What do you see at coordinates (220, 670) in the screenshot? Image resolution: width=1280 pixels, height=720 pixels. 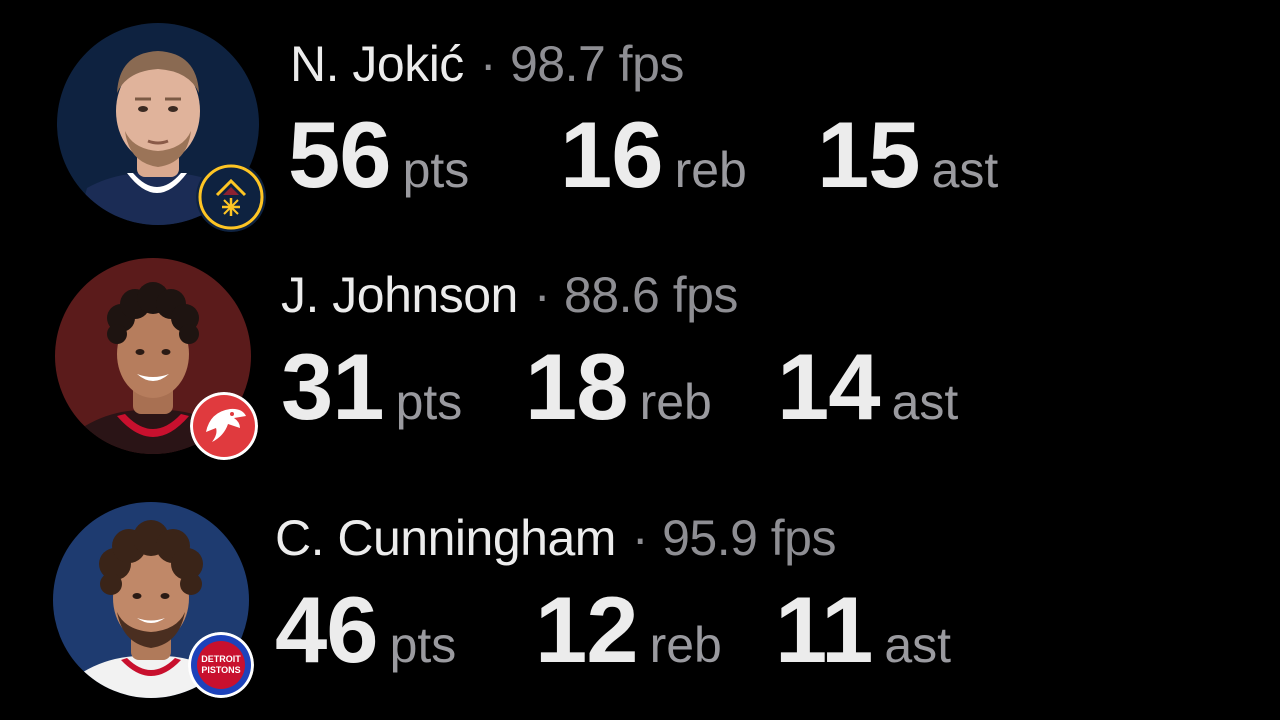 I see `badge-text-pistons: PISTONS` at bounding box center [220, 670].